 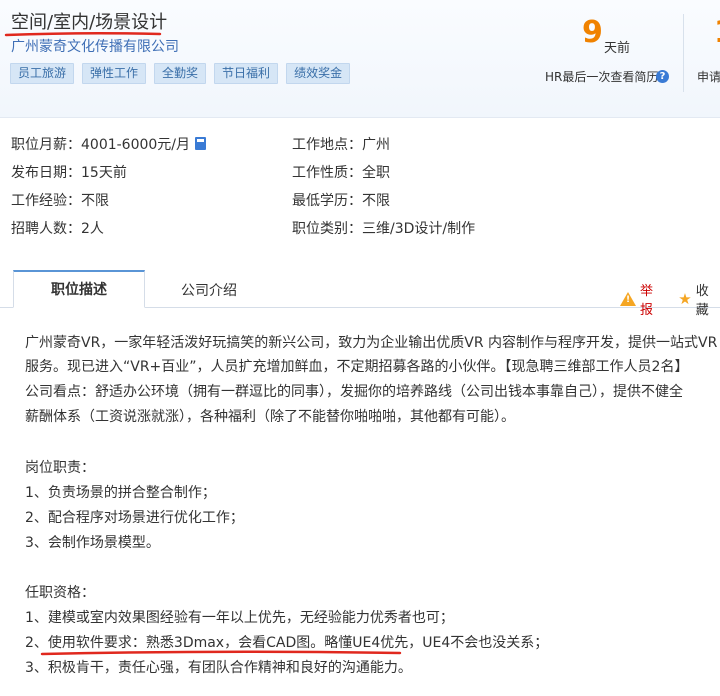 I want to click on education-row: 最低学历：不限, so click(x=341, y=200).